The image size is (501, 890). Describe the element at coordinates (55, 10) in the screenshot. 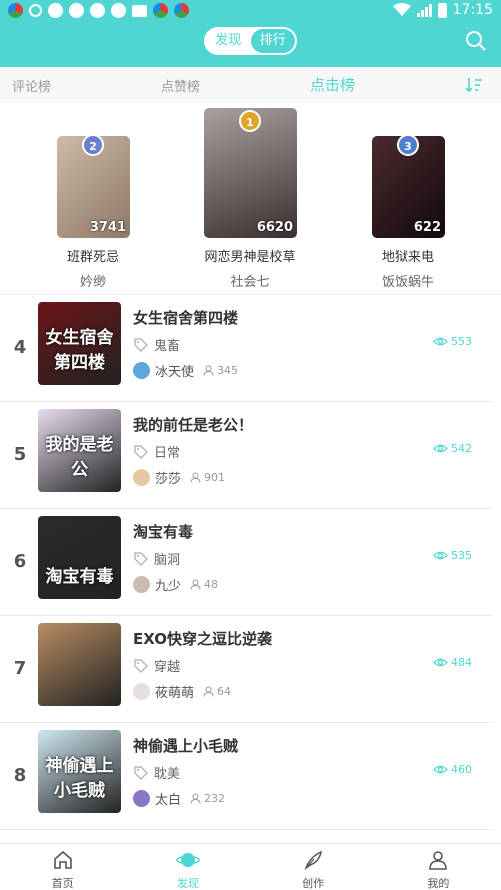

I see `p-icon` at that location.